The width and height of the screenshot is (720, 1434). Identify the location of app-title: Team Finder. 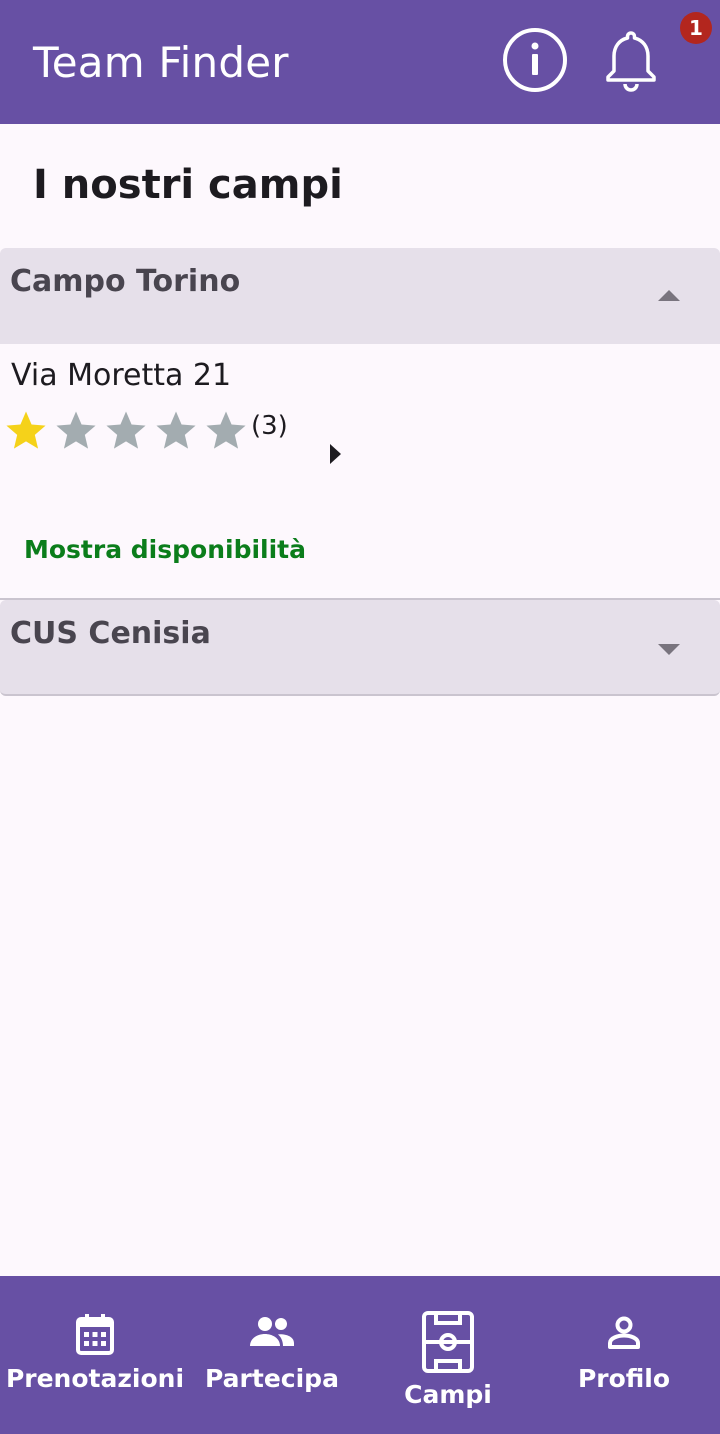
(161, 62).